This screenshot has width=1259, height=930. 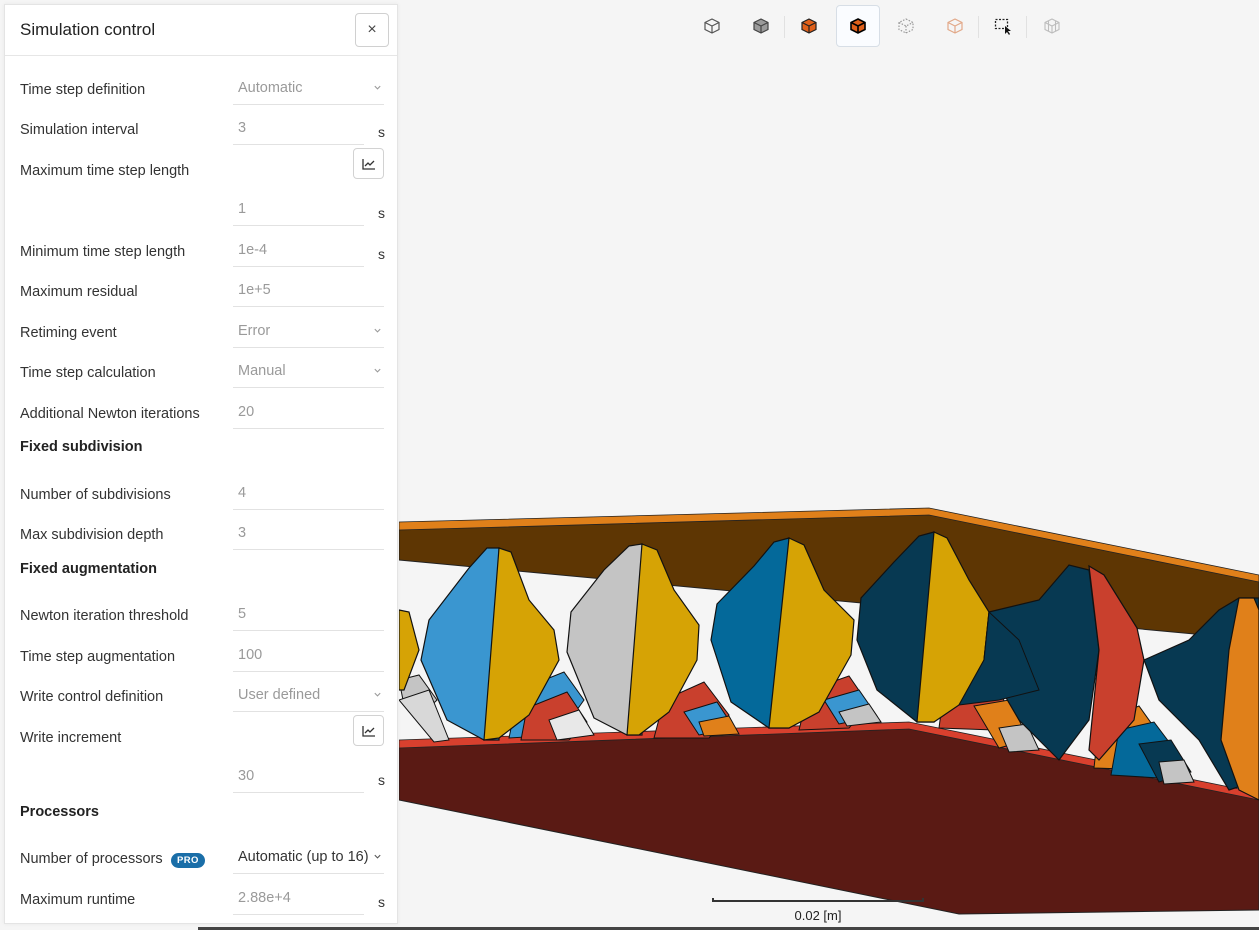 What do you see at coordinates (201, 495) in the screenshot?
I see `row-number-of-subdivisions: Number of subdivisions 4` at bounding box center [201, 495].